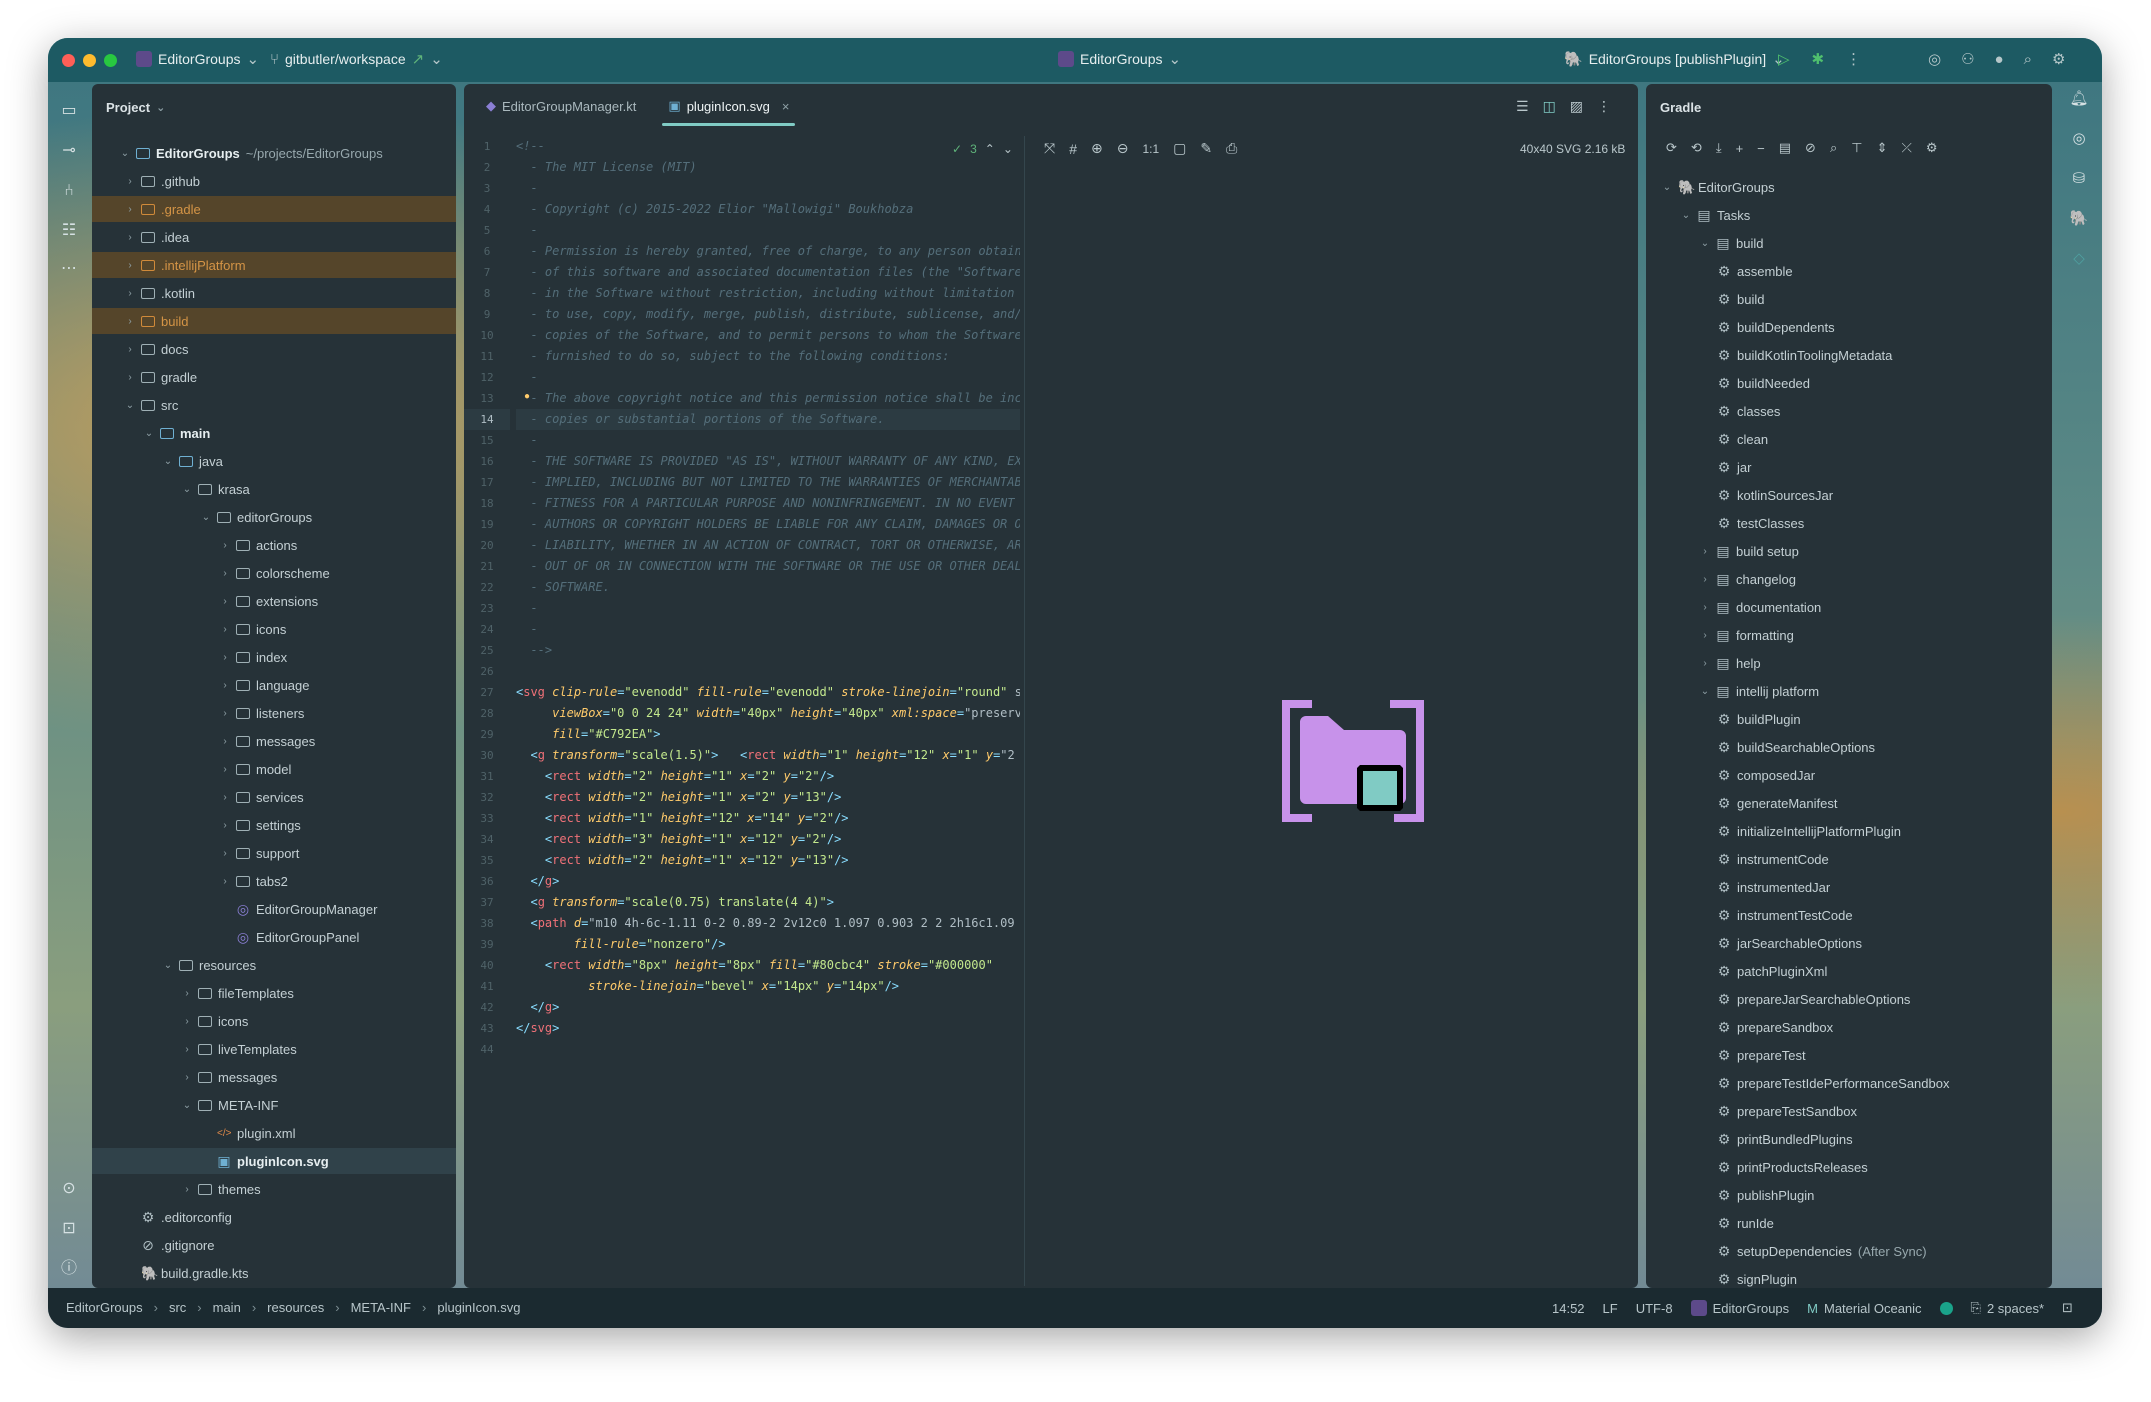 This screenshot has width=2151, height=1402. Describe the element at coordinates (1849, 355) in the screenshot. I see `gradle-task: ⚙ buildKotlinToolingMetadata` at that location.